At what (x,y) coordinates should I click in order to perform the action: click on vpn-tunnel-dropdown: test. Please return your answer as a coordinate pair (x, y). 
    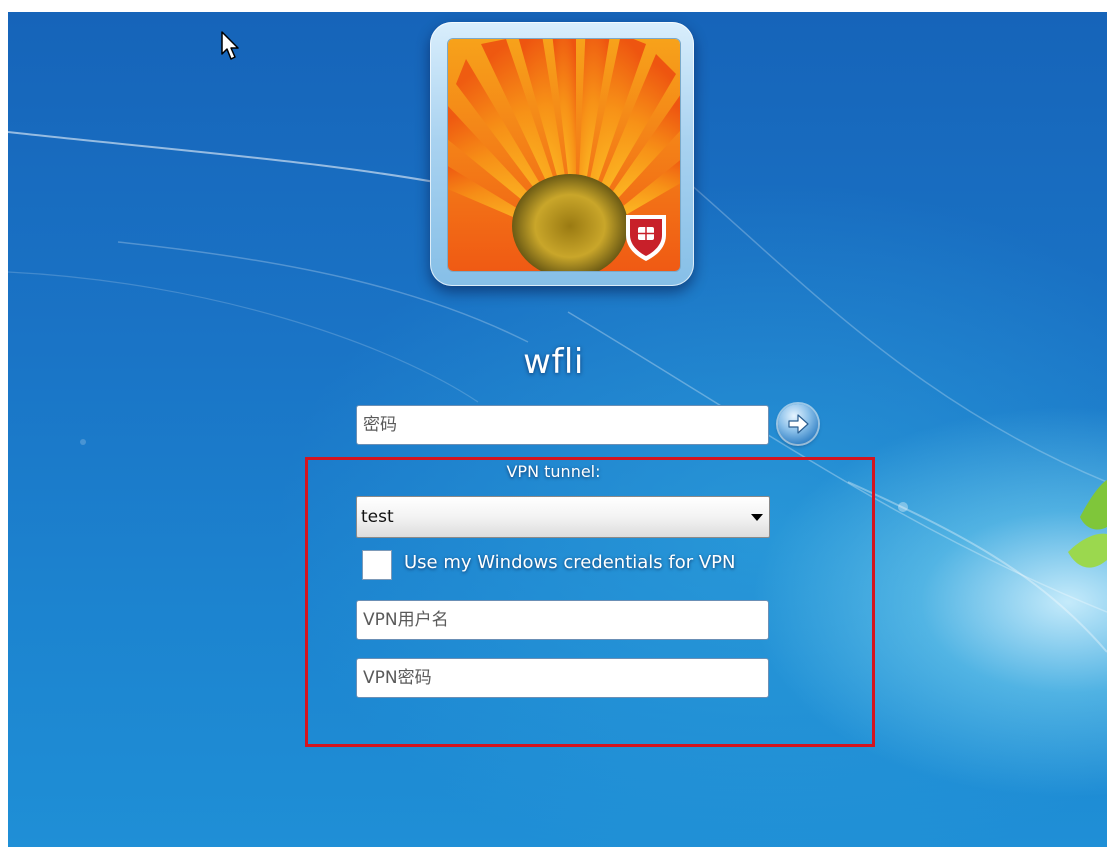
    Looking at the image, I should click on (563, 517).